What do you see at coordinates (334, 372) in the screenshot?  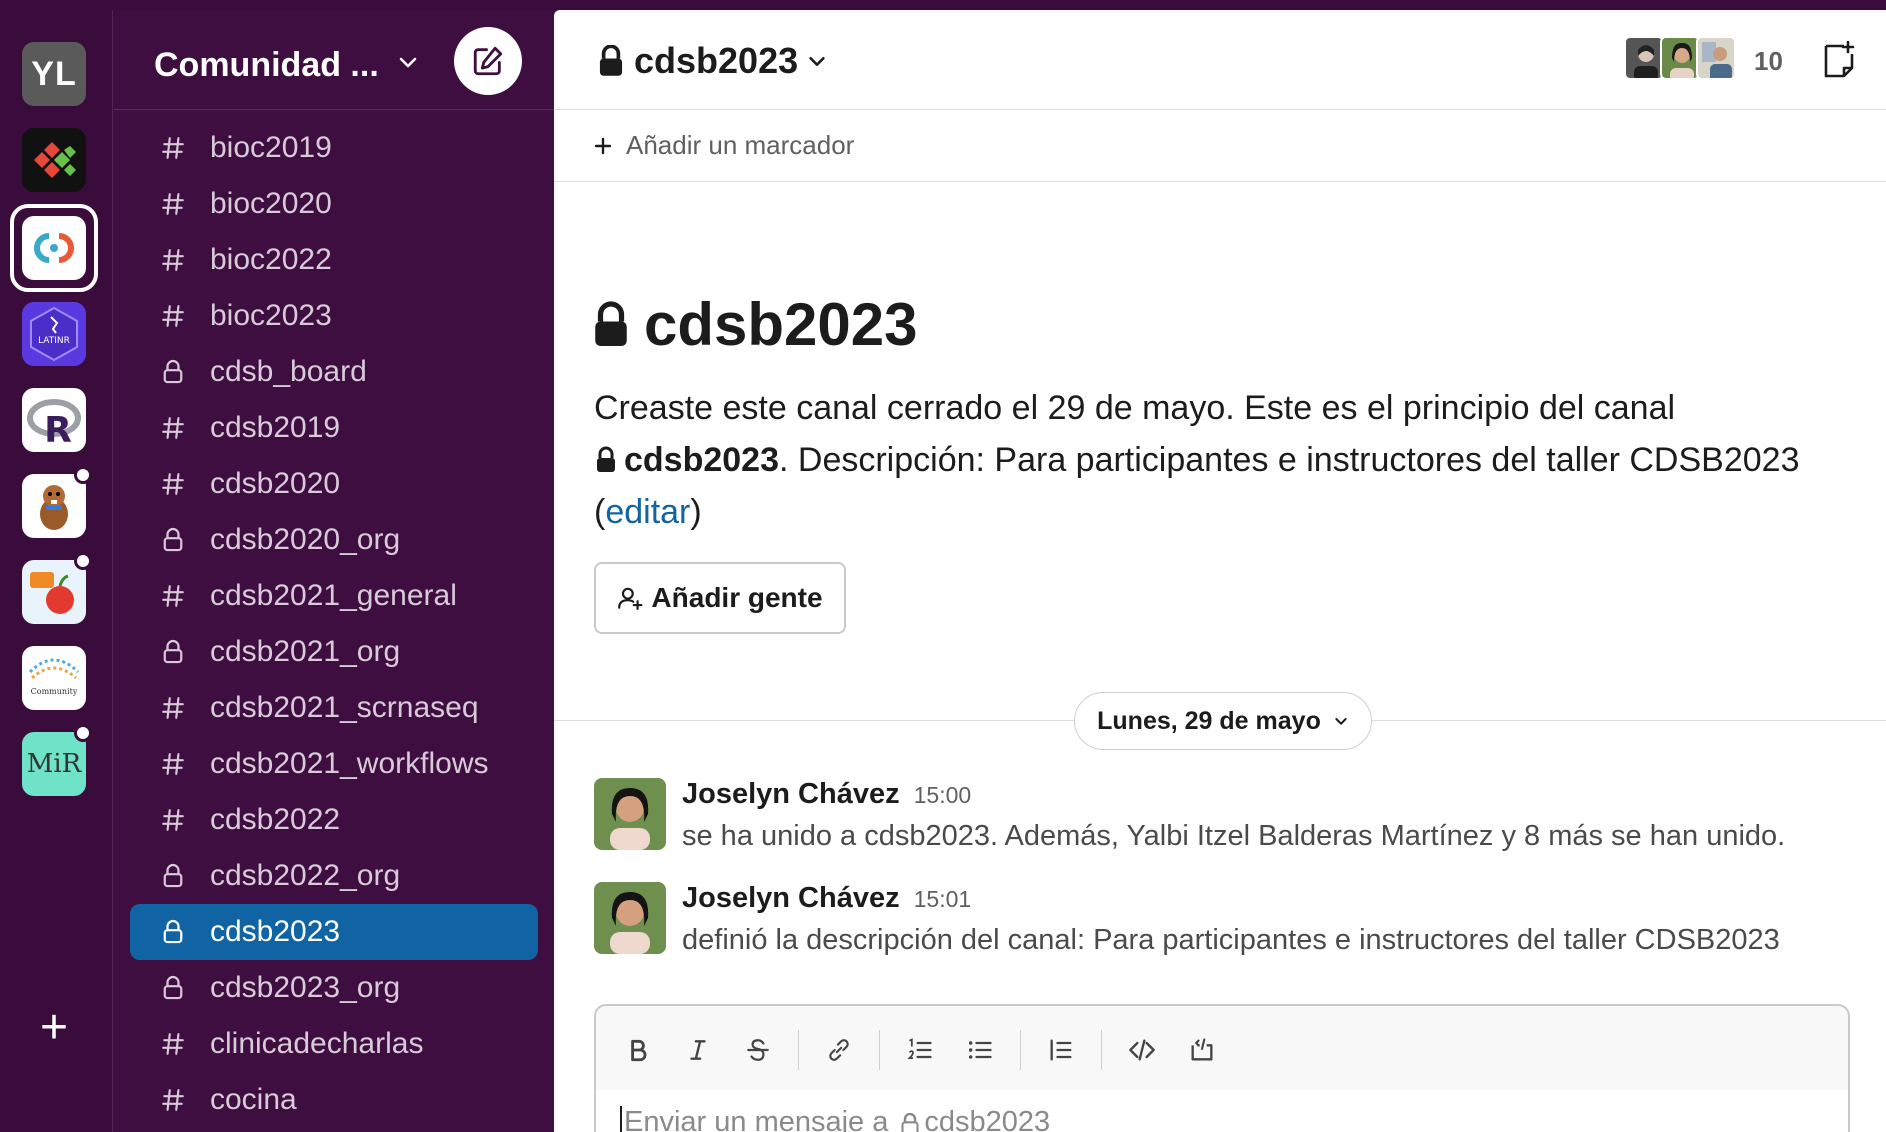 I see `sidebar-item-cdsb-board: cdsb_board` at bounding box center [334, 372].